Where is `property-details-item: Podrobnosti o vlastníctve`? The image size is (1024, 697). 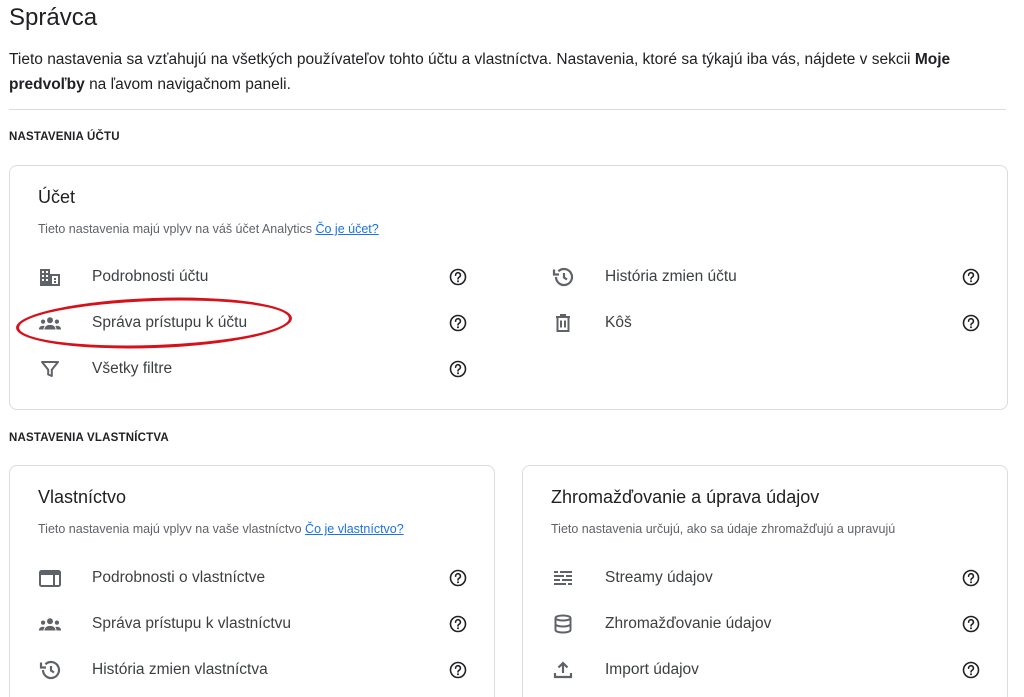
property-details-item: Podrobnosti o vlastníctve is located at coordinates (258, 578).